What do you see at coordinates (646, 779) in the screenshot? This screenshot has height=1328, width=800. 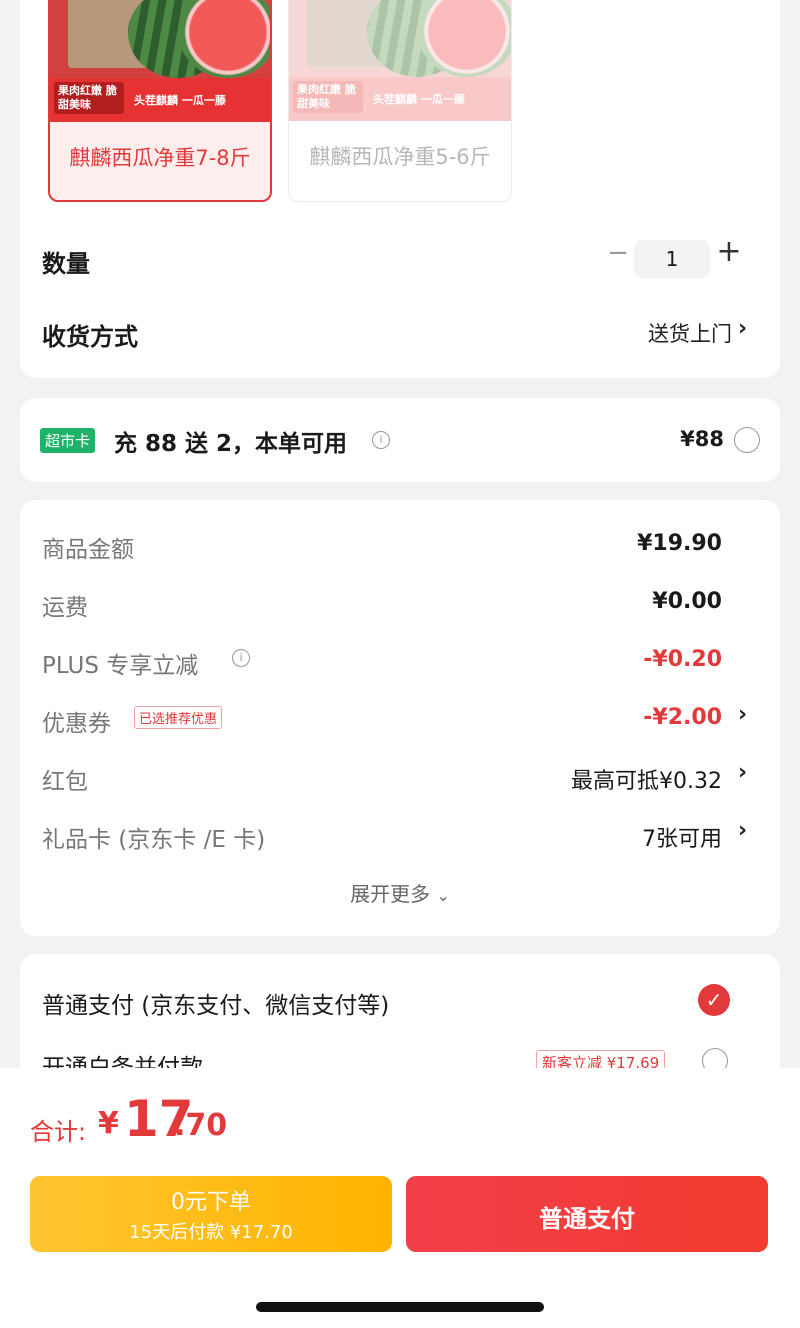 I see `red-packet-value: 最高可抵¥0.32` at bounding box center [646, 779].